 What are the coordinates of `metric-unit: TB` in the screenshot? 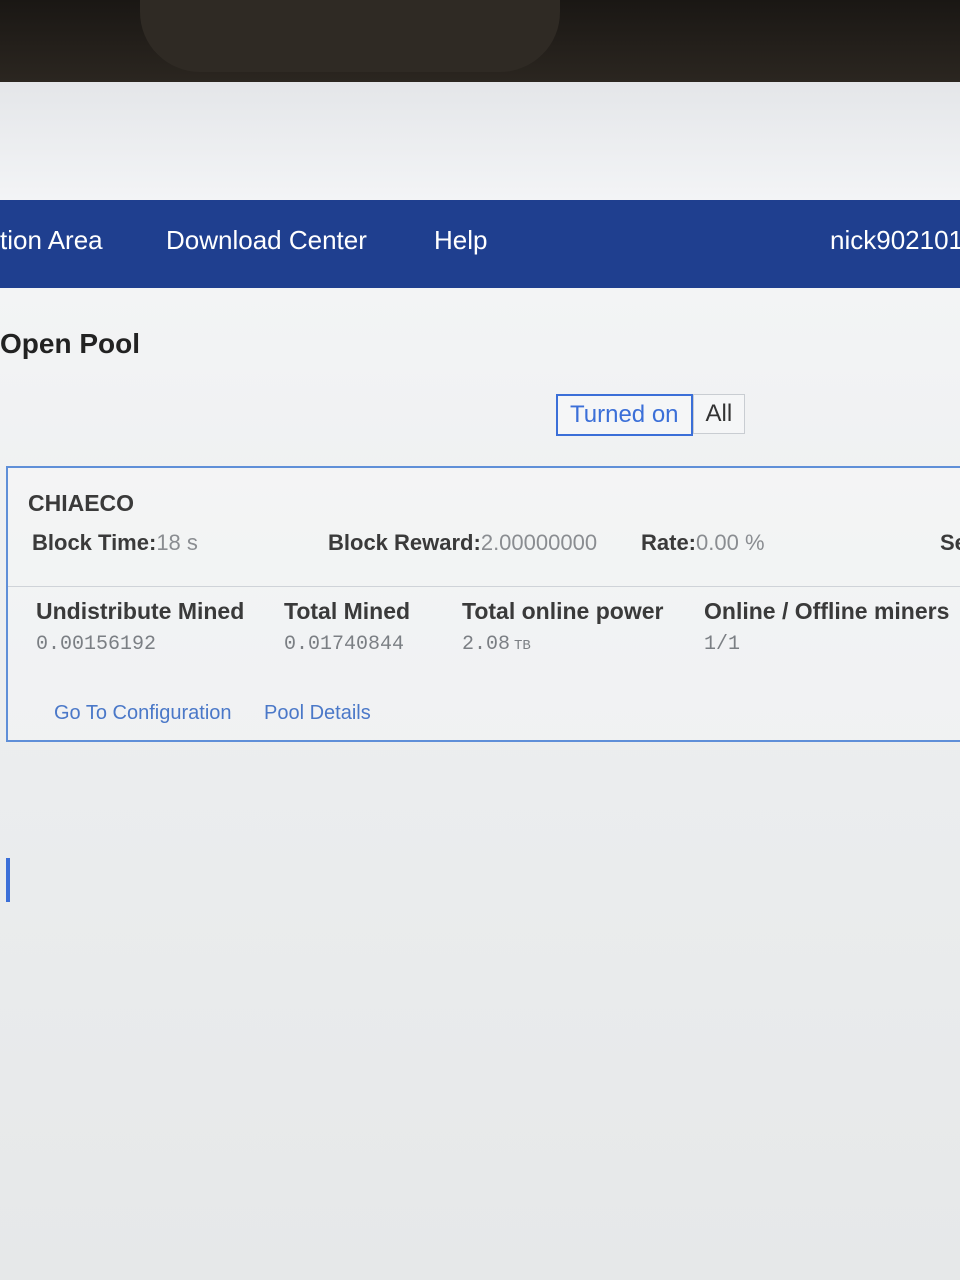 It's located at (522, 646).